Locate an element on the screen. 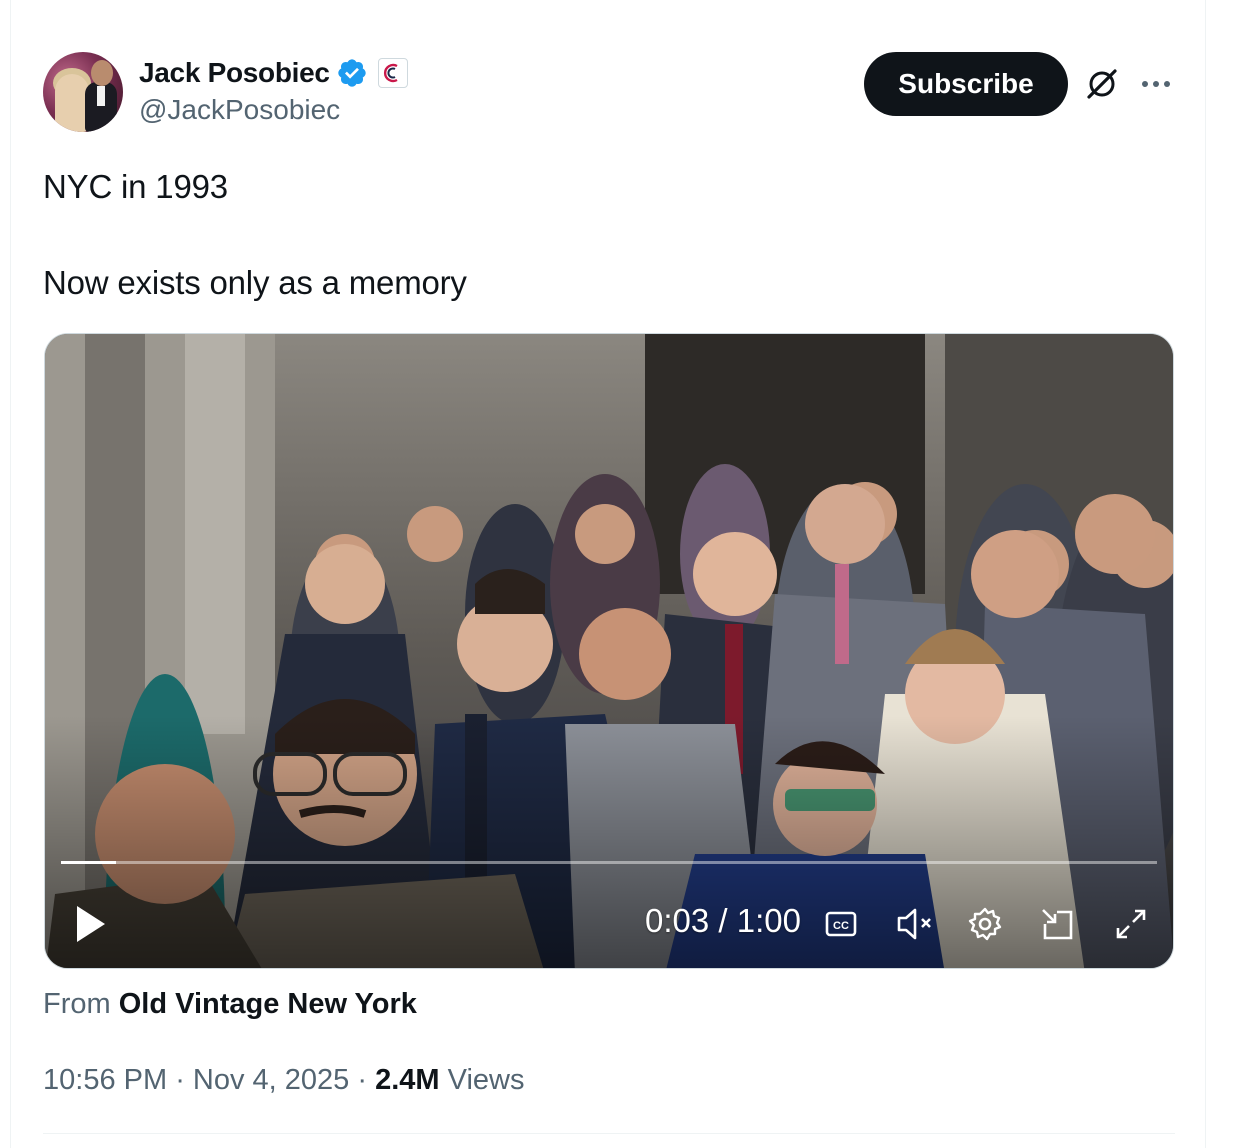 Image resolution: width=1246 pixels, height=1148 pixels. mute-icon is located at coordinates (915, 924).